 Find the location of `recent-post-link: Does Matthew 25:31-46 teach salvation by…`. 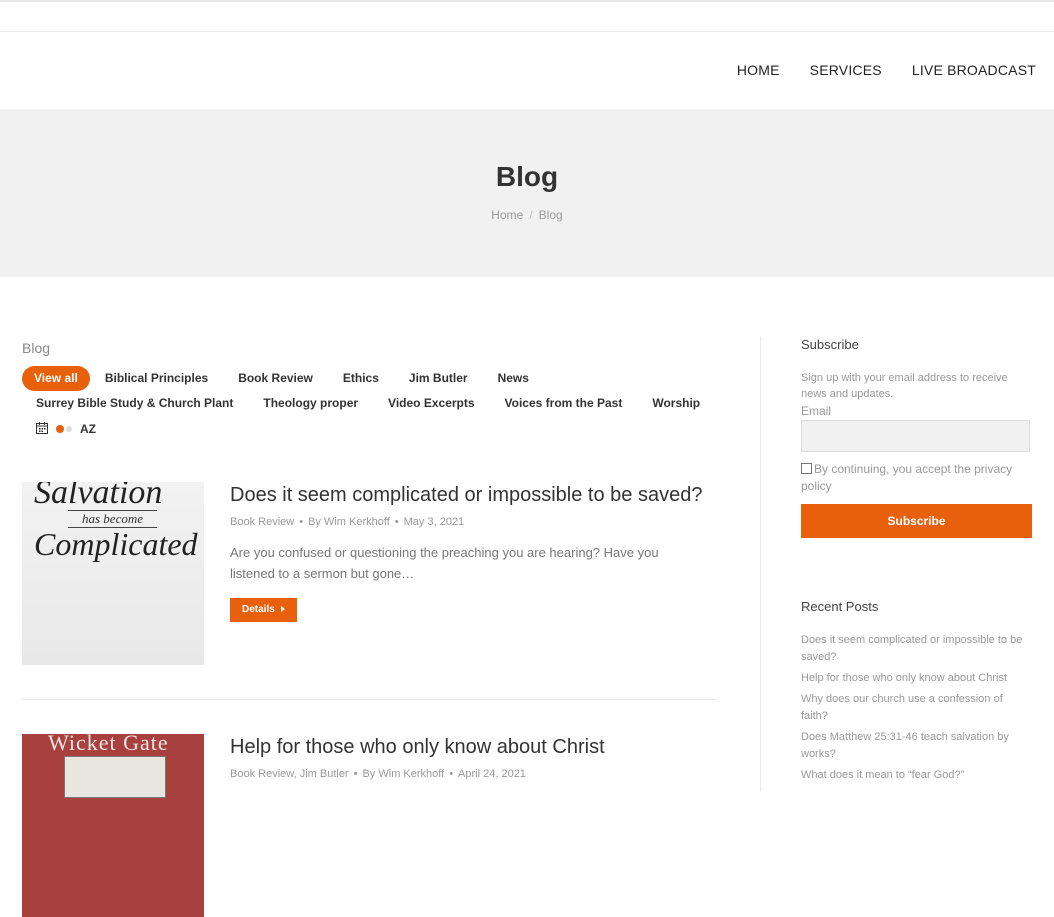

recent-post-link: Does Matthew 25:31-46 teach salvation by… is located at coordinates (916, 746).